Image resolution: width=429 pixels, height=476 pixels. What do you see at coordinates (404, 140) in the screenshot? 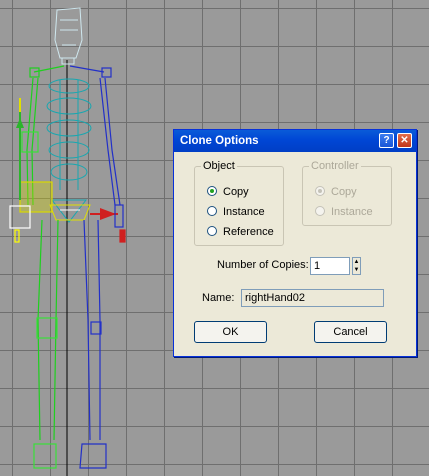
I see `close-button: ✕` at bounding box center [404, 140].